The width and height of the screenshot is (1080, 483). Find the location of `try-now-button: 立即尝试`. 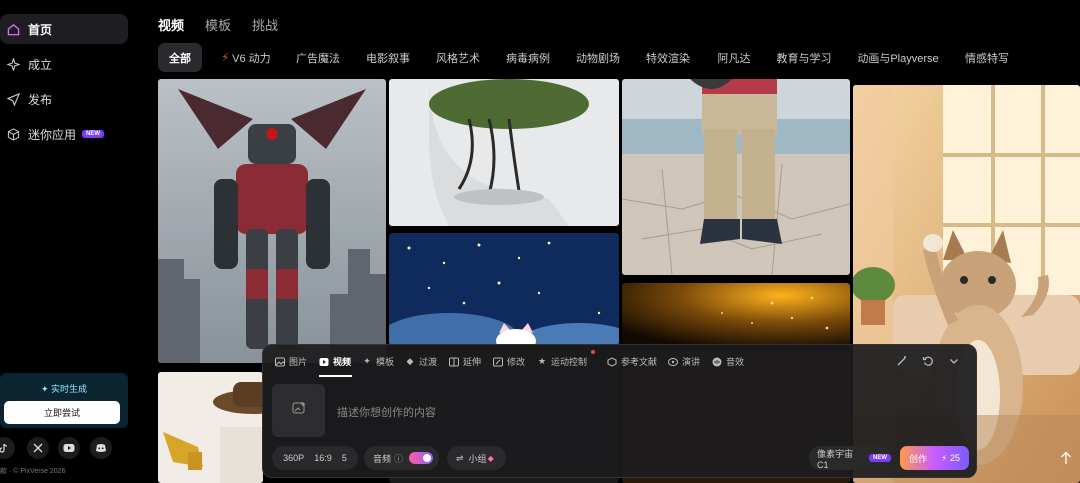

try-now-button: 立即尝试 is located at coordinates (62, 412).